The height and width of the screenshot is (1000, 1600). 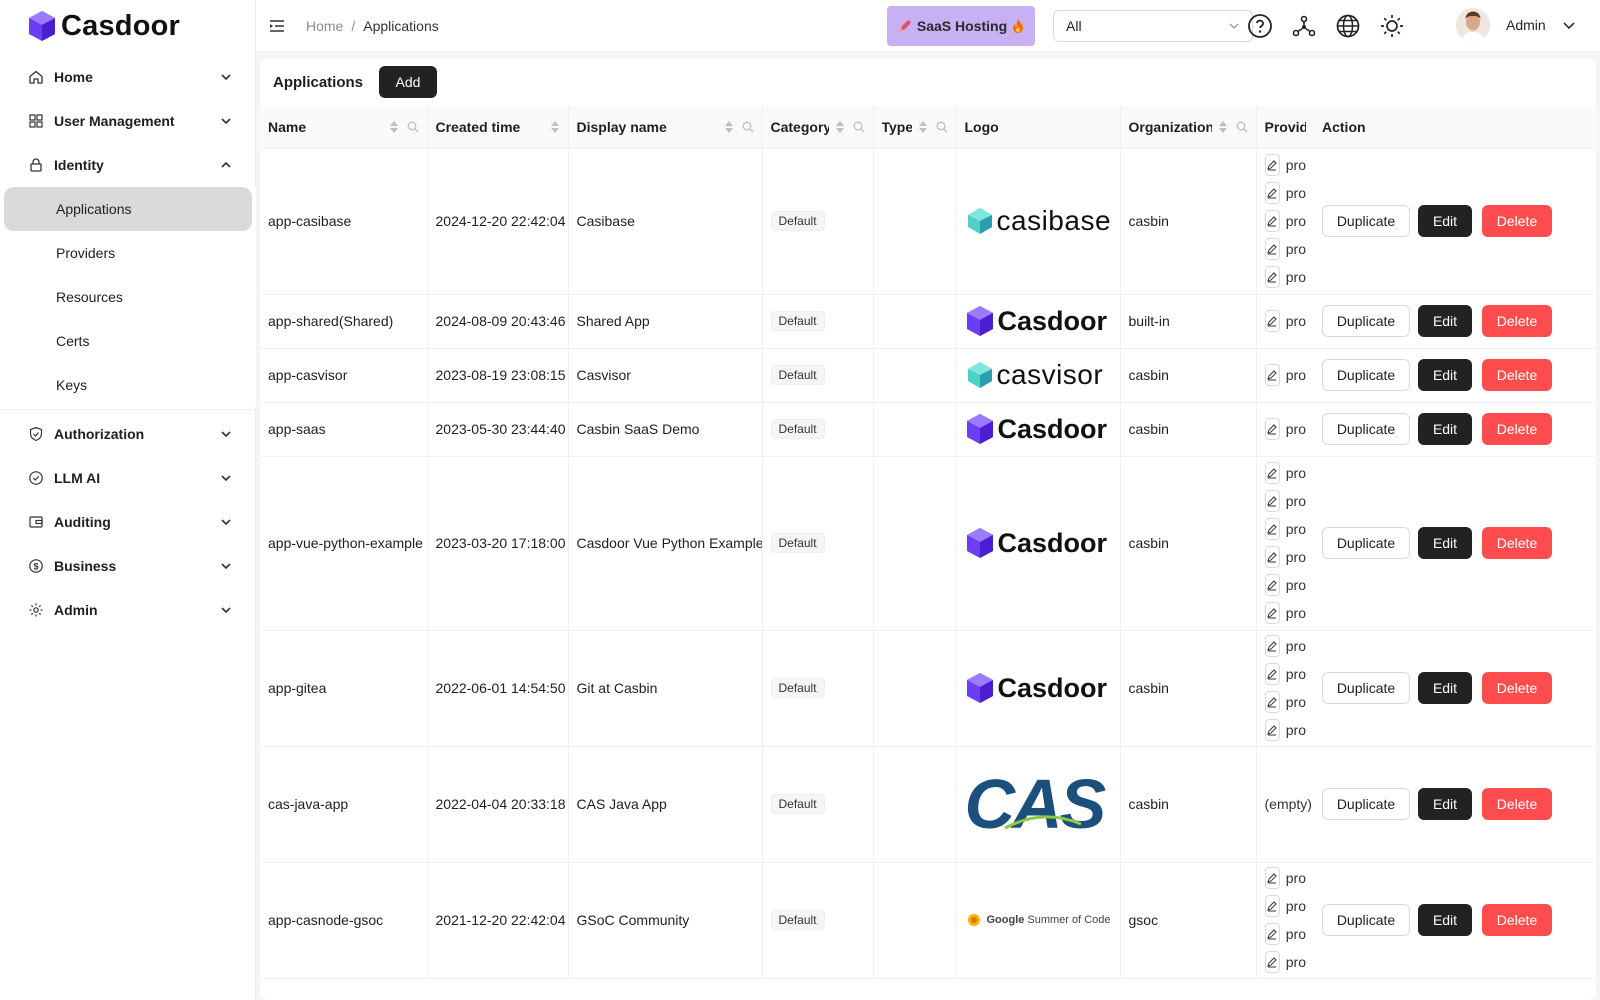 What do you see at coordinates (128, 253) in the screenshot?
I see `sidebar-item-providers: Providers` at bounding box center [128, 253].